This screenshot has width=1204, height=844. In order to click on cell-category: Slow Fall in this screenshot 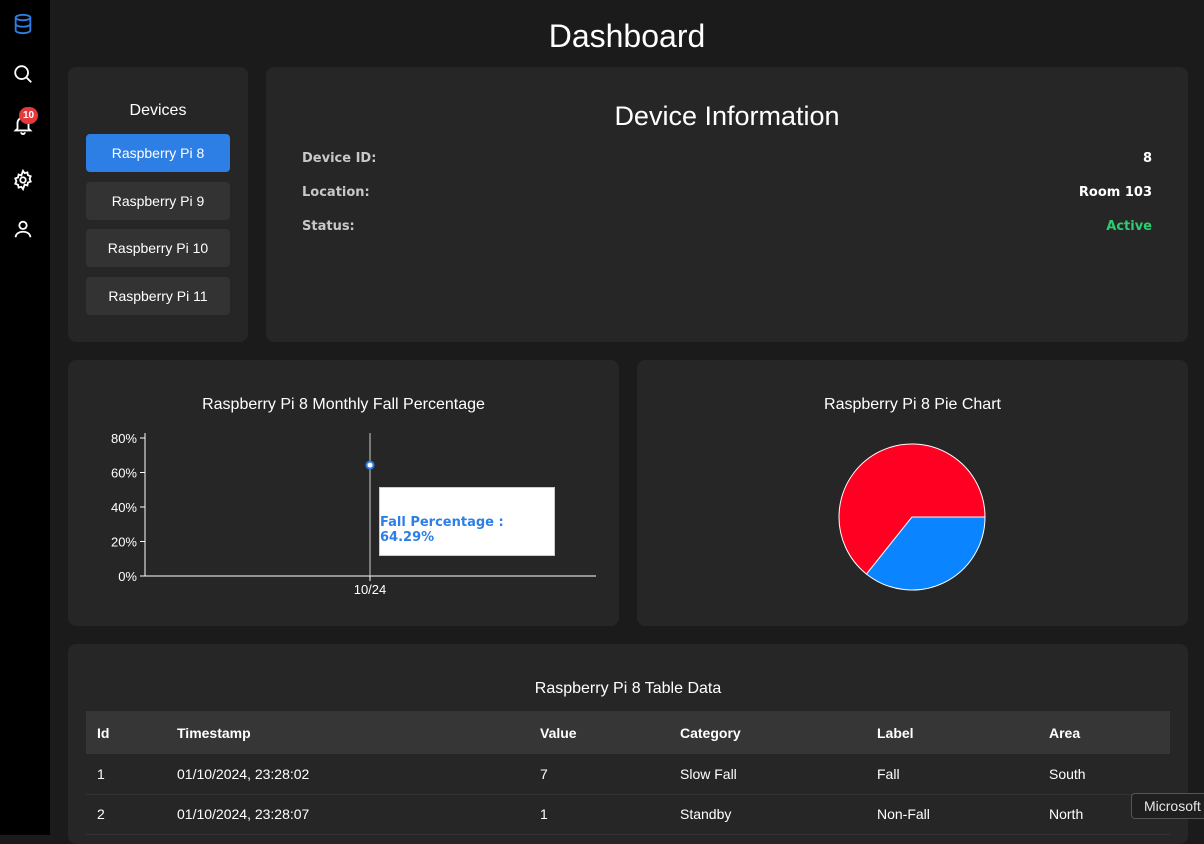, I will do `click(708, 773)`.